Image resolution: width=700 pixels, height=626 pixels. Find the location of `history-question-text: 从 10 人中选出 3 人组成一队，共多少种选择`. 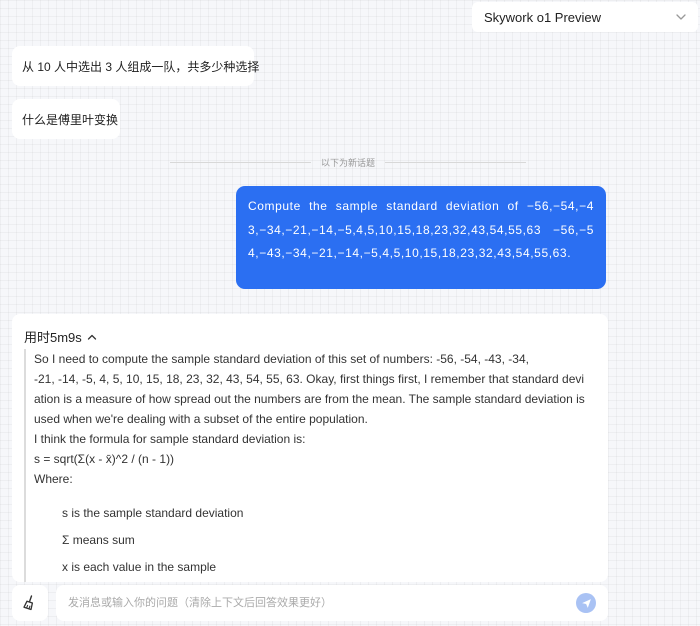

history-question-text: 从 10 人中选出 3 人组成一队，共多少种选择 is located at coordinates (141, 66).